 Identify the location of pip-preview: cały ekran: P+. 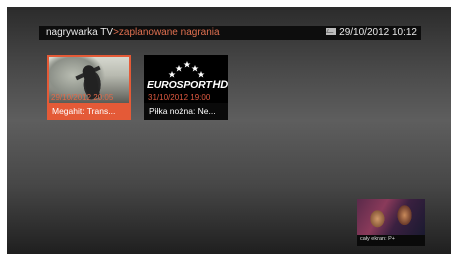
(391, 222).